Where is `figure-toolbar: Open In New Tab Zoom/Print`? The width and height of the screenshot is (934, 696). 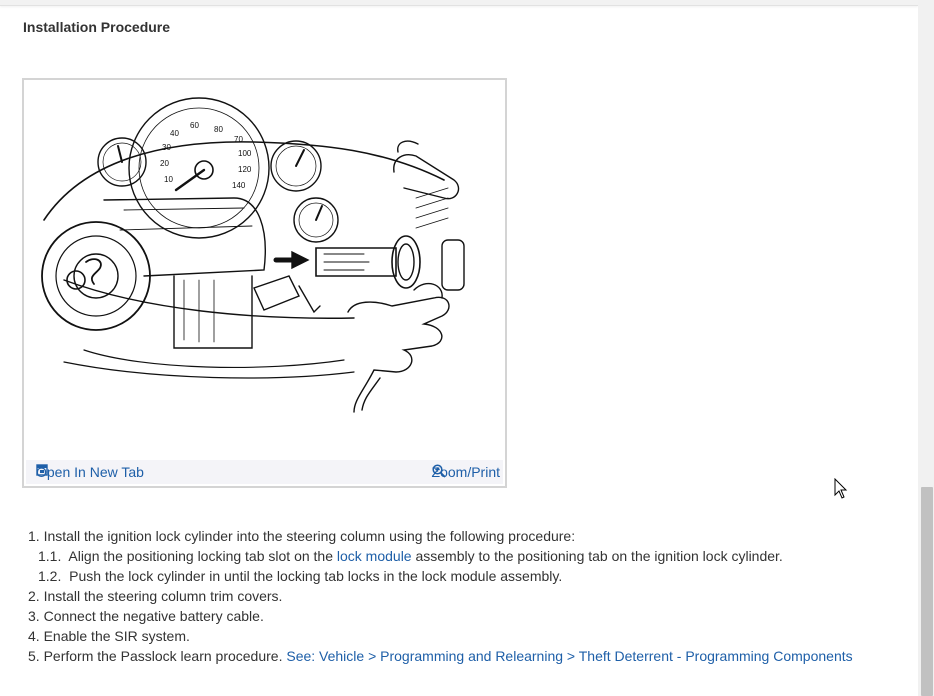 figure-toolbar: Open In New Tab Zoom/Print is located at coordinates (264, 472).